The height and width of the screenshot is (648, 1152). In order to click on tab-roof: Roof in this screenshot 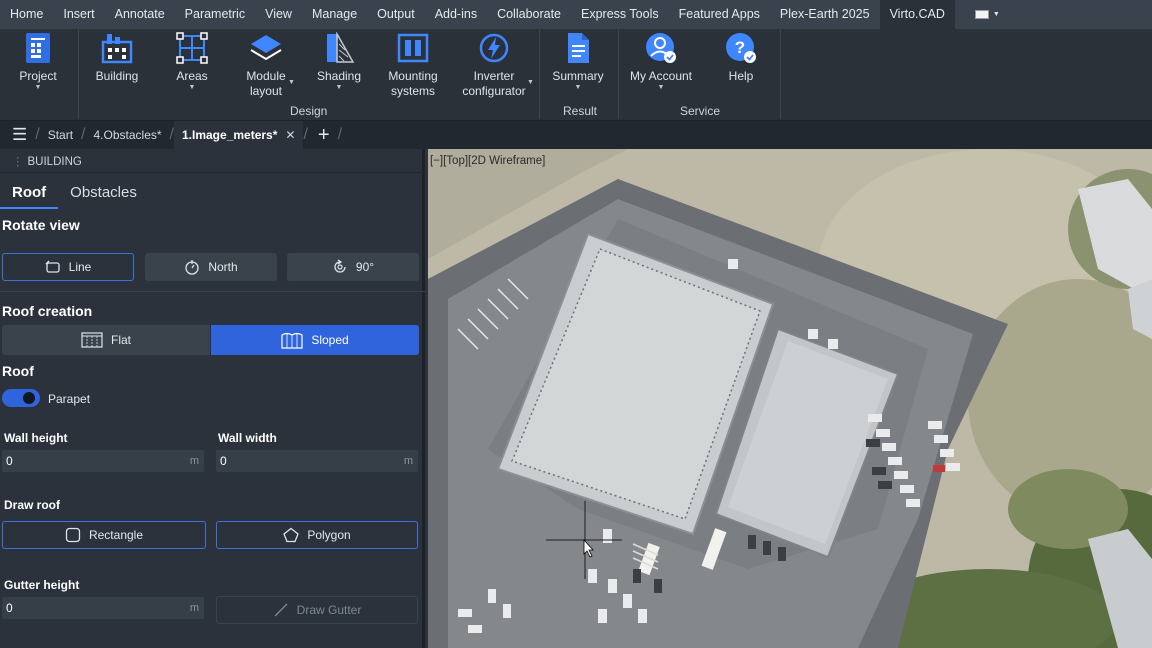, I will do `click(29, 193)`.